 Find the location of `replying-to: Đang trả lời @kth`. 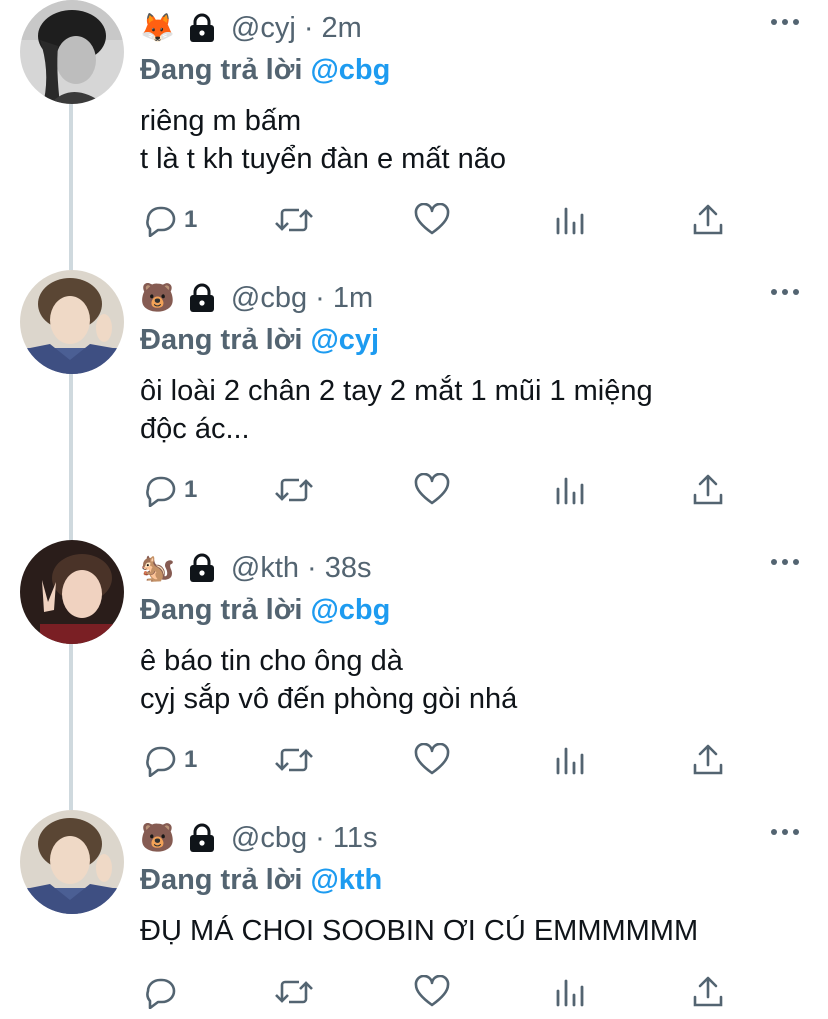

replying-to: Đang trả lời @kth is located at coordinates (261, 880).